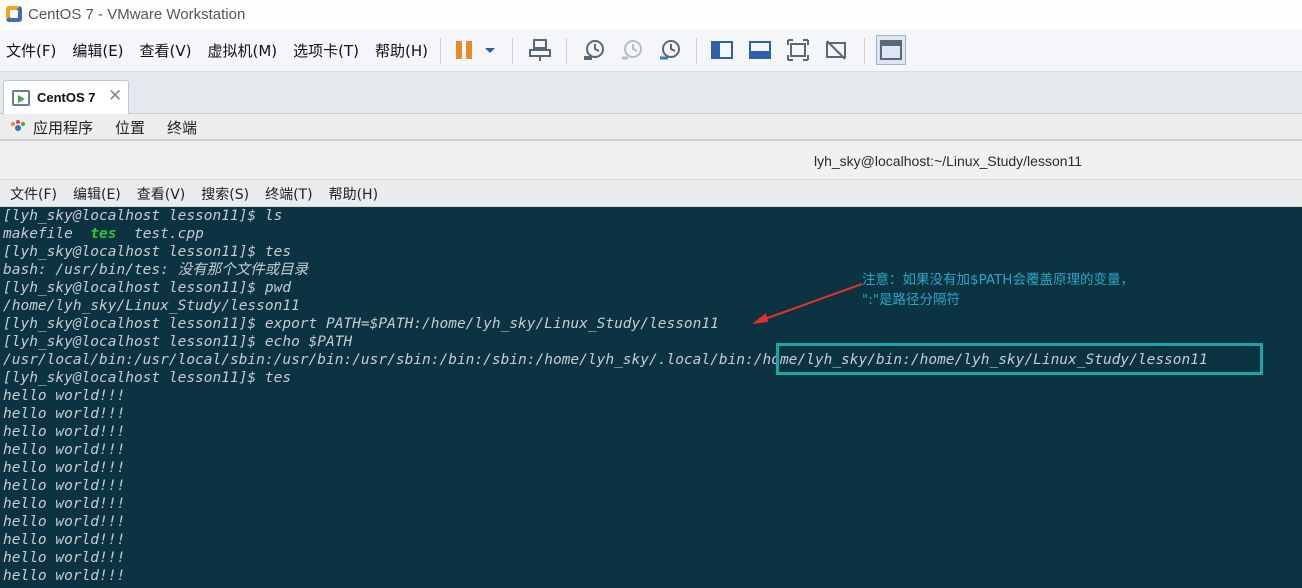 This screenshot has width=1302, height=588. What do you see at coordinates (1019, 359) in the screenshot?
I see `highlight-box` at bounding box center [1019, 359].